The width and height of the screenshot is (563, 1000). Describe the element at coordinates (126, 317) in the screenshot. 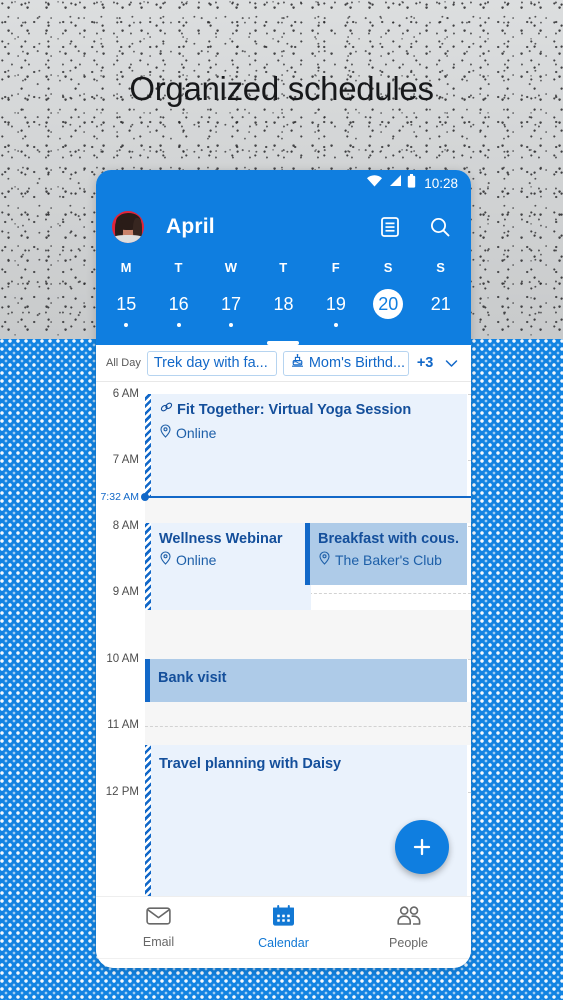

I see `day-cell: 15` at that location.